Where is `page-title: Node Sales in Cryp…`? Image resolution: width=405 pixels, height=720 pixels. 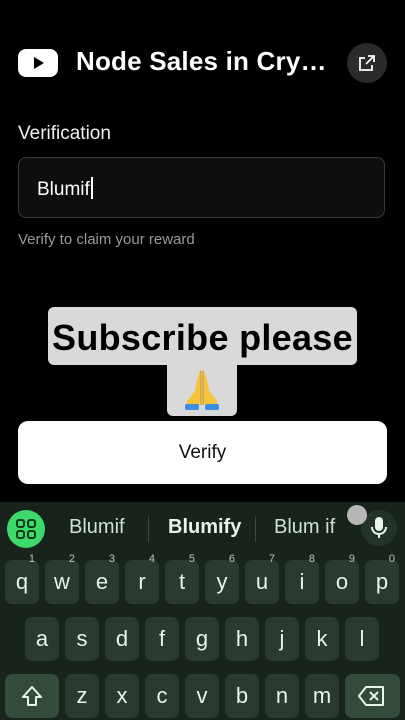
page-title: Node Sales in Cryp… is located at coordinates (207, 61).